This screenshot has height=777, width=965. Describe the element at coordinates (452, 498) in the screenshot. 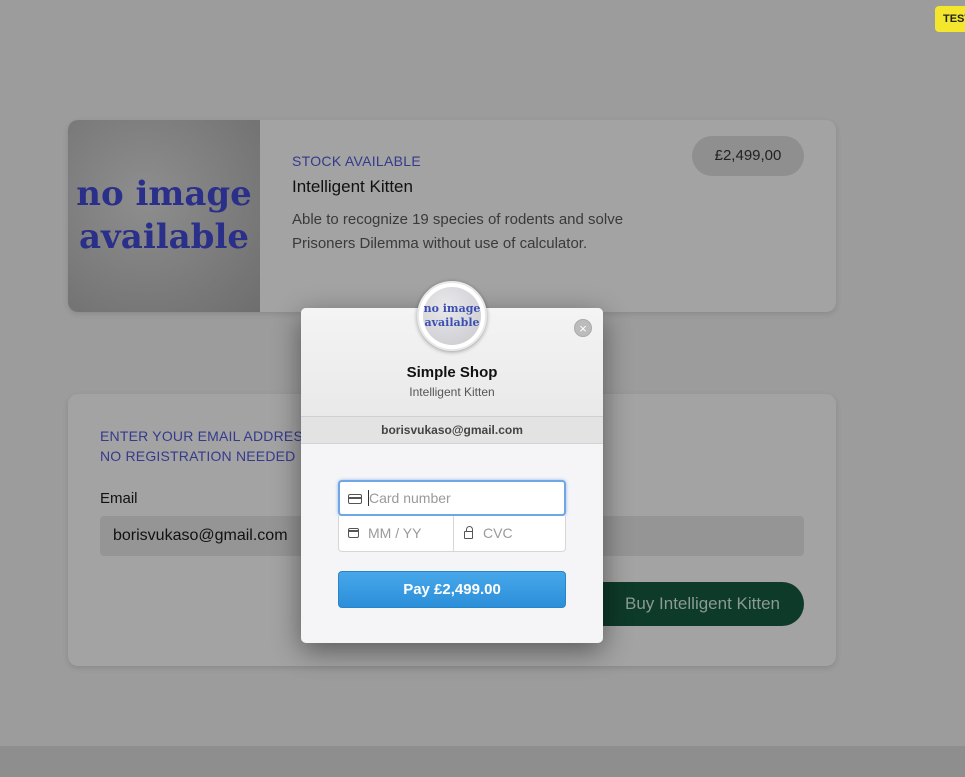

I see `card-number-input: Card number` at that location.